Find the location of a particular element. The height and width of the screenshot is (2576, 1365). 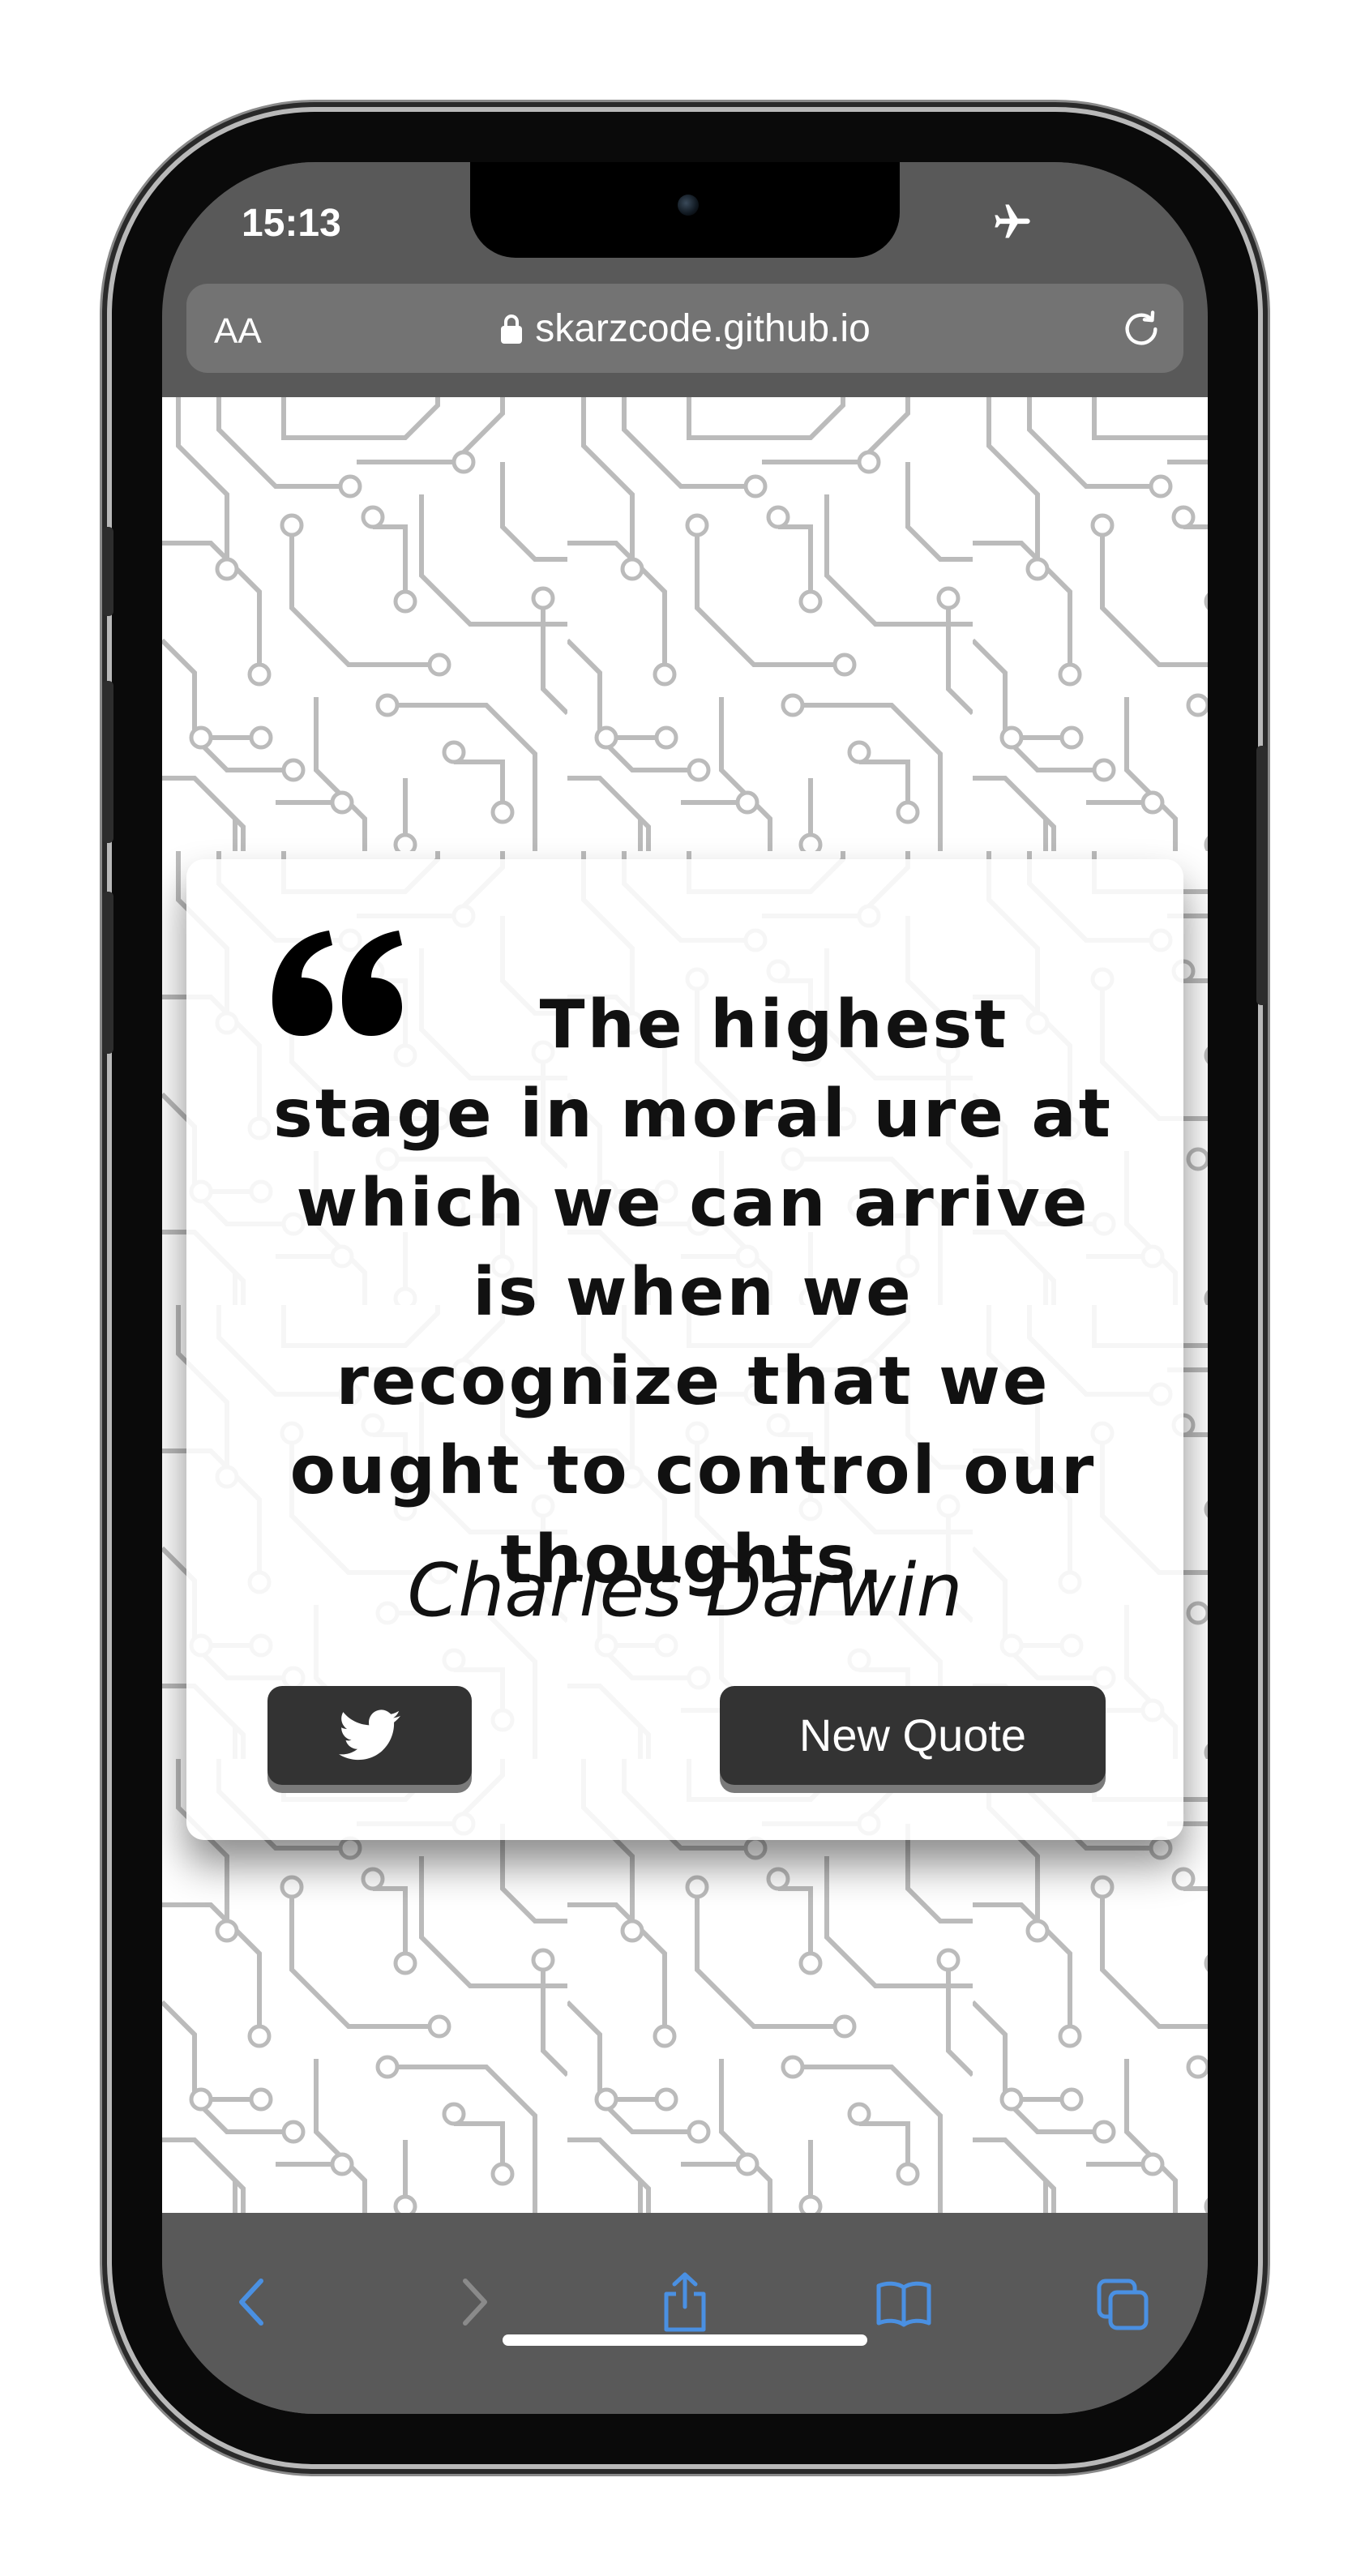

browser-toolbar is located at coordinates (685, 2313).